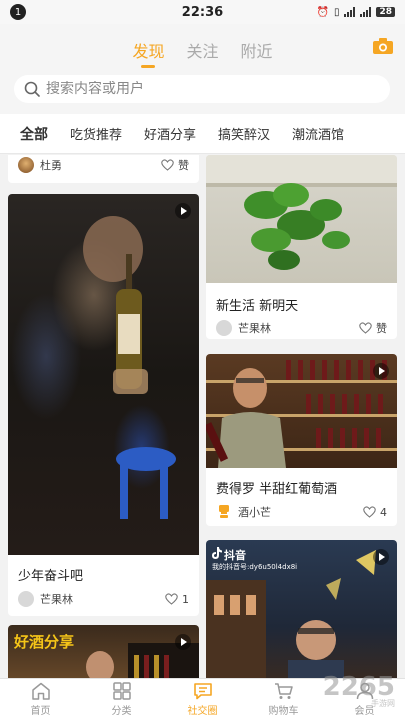 This screenshot has height=720, width=405. What do you see at coordinates (129, 367) in the screenshot?
I see `bottle-photo` at bounding box center [129, 367].